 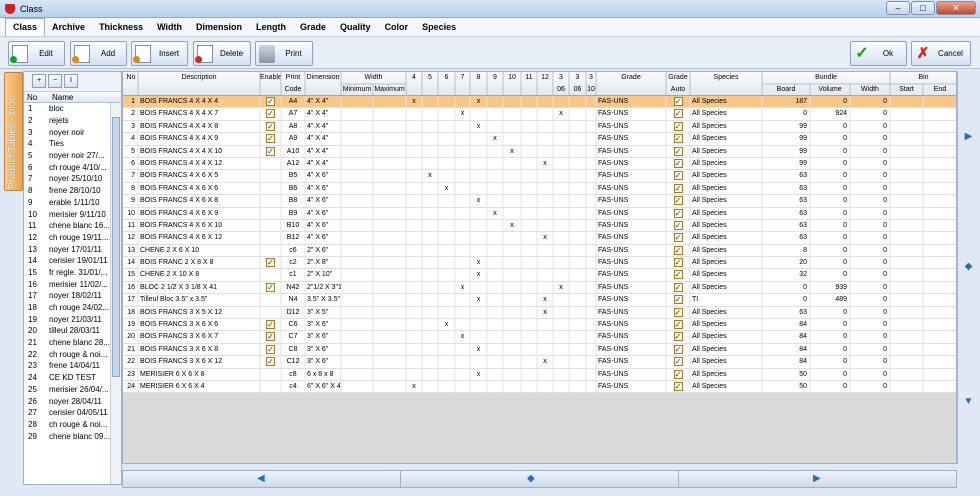 I want to click on list-item: 10 merisier 9/11/10, so click(x=72, y=214).